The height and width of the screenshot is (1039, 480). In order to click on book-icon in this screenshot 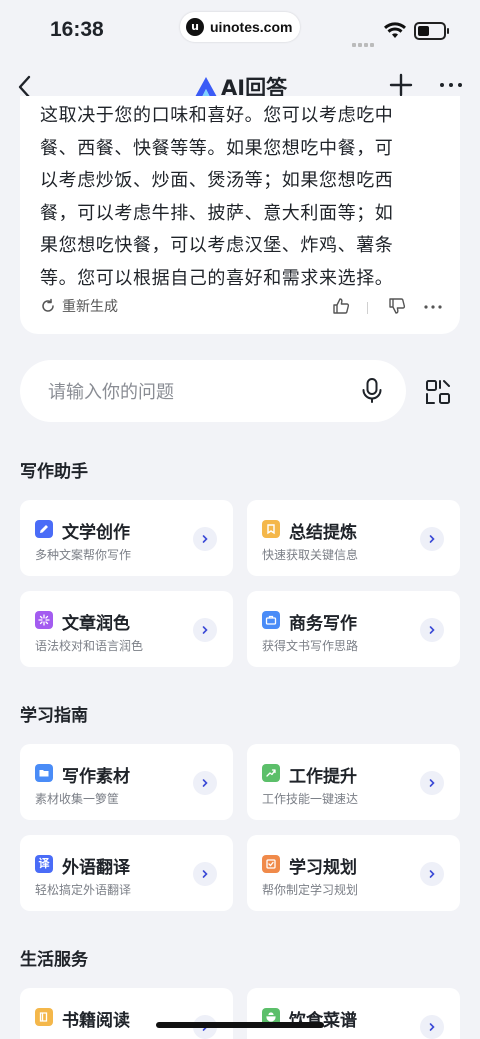, I will do `click(44, 1017)`.